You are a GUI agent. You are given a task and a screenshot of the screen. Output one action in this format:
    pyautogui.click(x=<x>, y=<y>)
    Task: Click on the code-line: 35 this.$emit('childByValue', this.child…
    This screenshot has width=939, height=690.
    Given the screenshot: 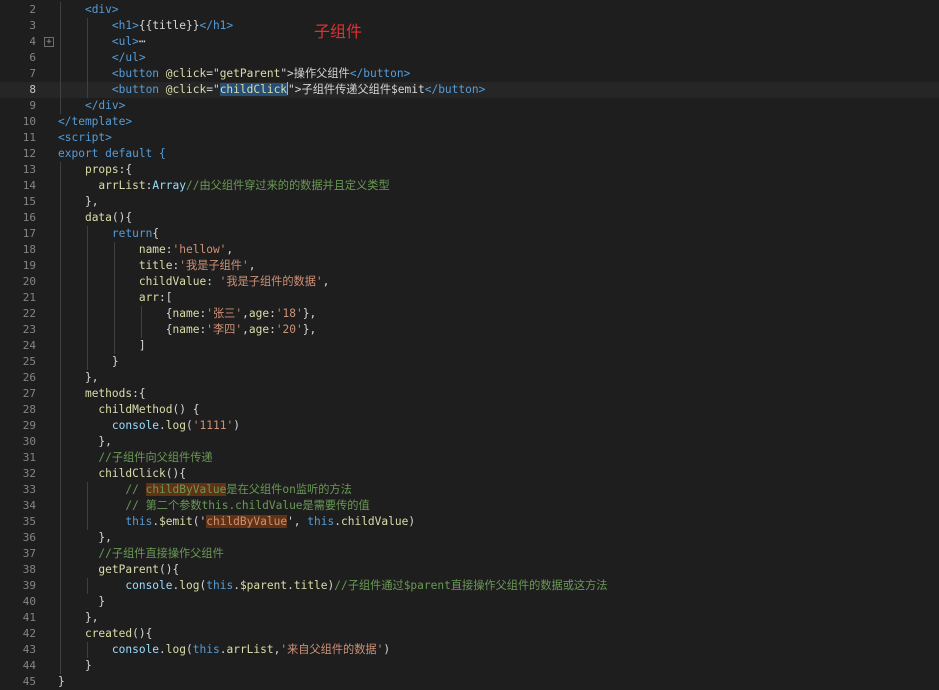 What is the action you would take?
    pyautogui.click(x=469, y=522)
    